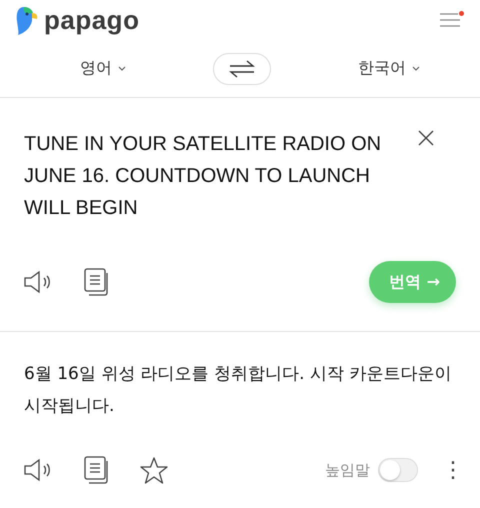  What do you see at coordinates (398, 470) in the screenshot?
I see `honorific-toggle` at bounding box center [398, 470].